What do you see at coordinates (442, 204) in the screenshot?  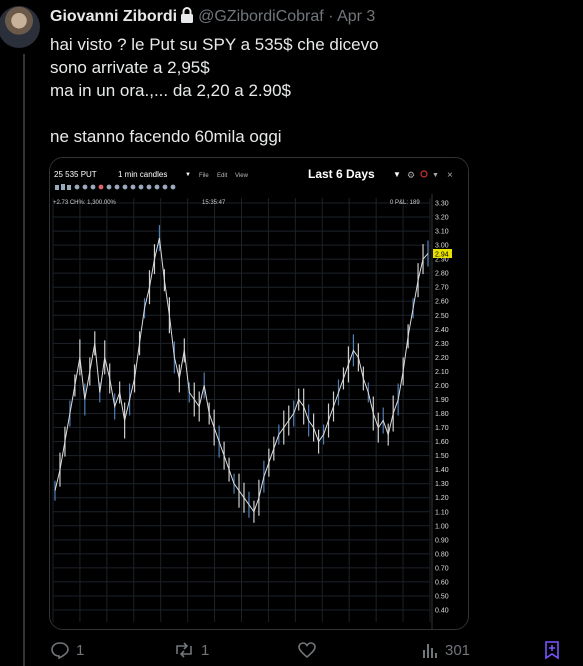 I see `y-tick-label: 3.30` at bounding box center [442, 204].